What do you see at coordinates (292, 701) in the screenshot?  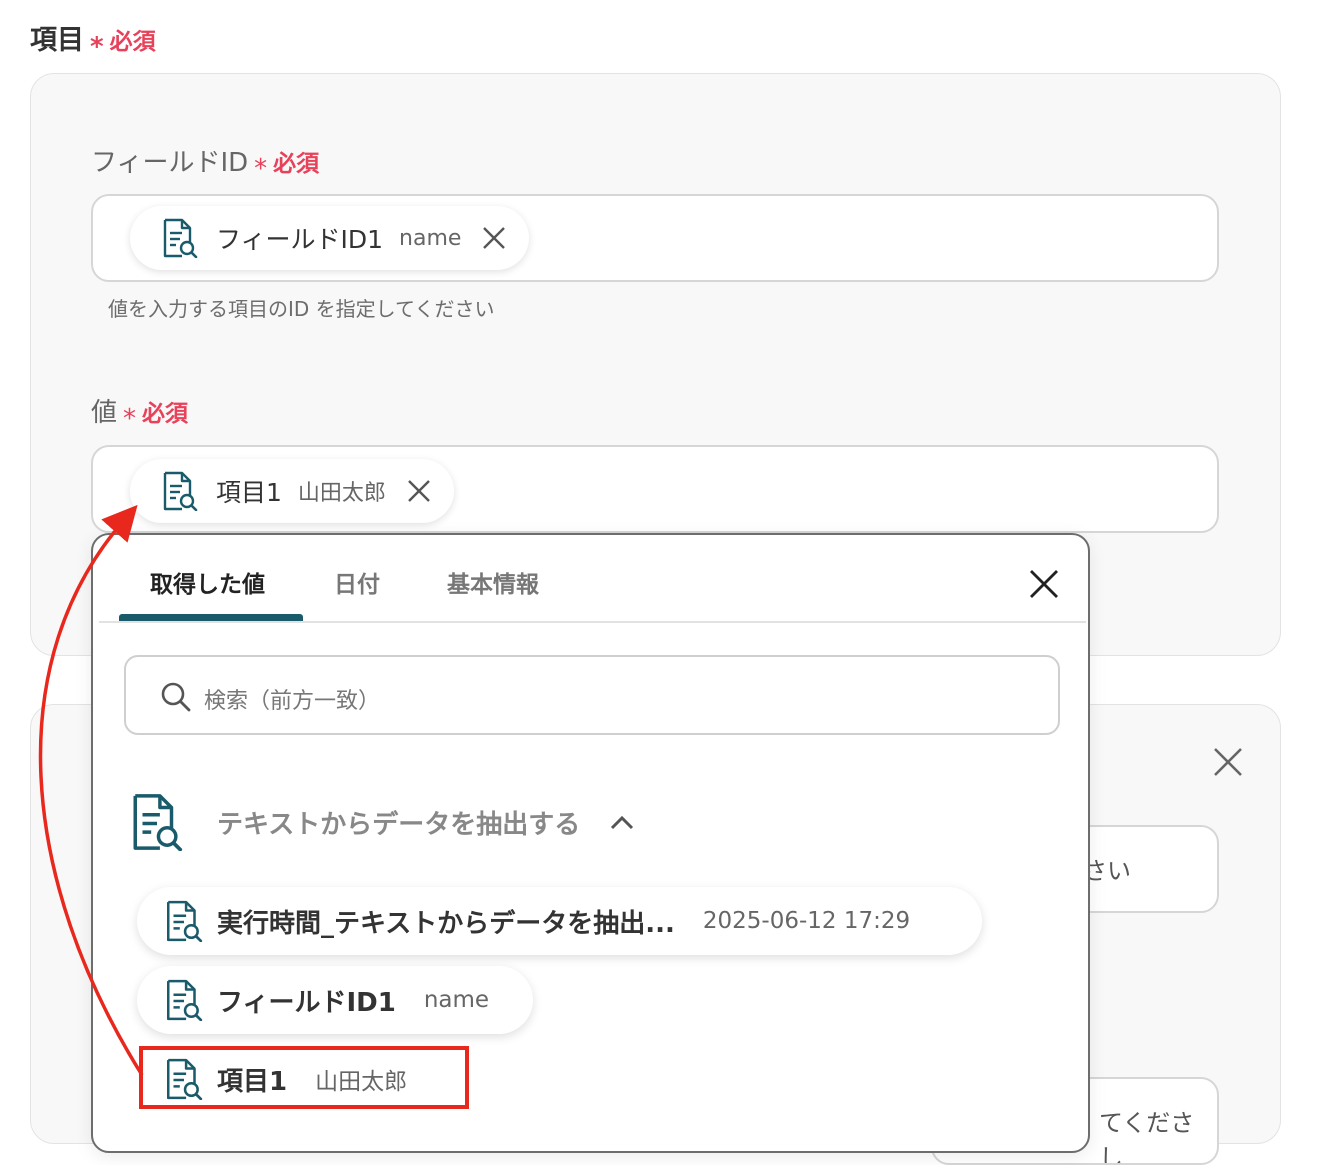 I see `search-placeholder: 検索（前方一致）` at bounding box center [292, 701].